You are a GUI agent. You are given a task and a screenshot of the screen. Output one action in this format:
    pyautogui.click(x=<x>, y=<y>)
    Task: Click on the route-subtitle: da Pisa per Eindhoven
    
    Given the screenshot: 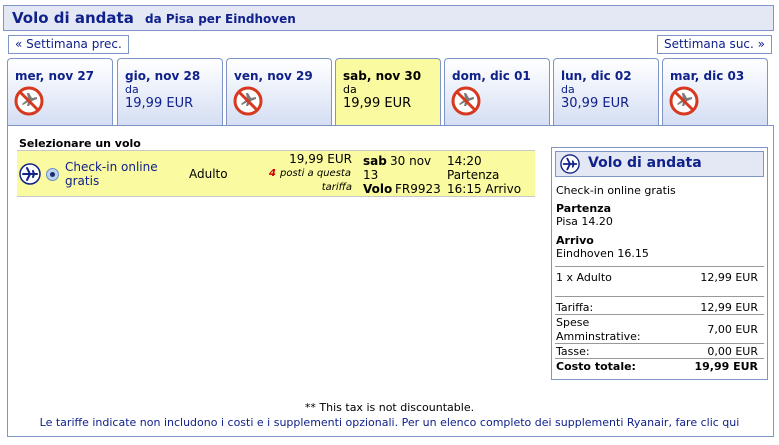 What is the action you would take?
    pyautogui.click(x=220, y=19)
    